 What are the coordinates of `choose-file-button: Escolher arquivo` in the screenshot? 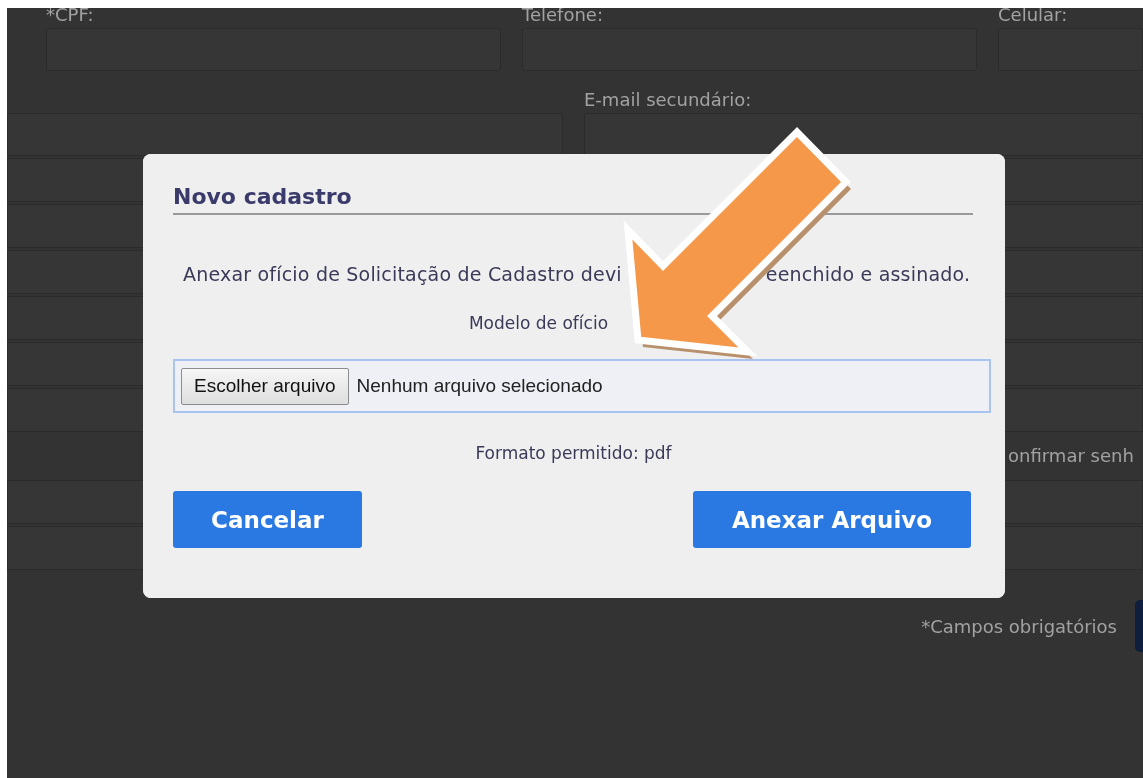 It's located at (265, 386).